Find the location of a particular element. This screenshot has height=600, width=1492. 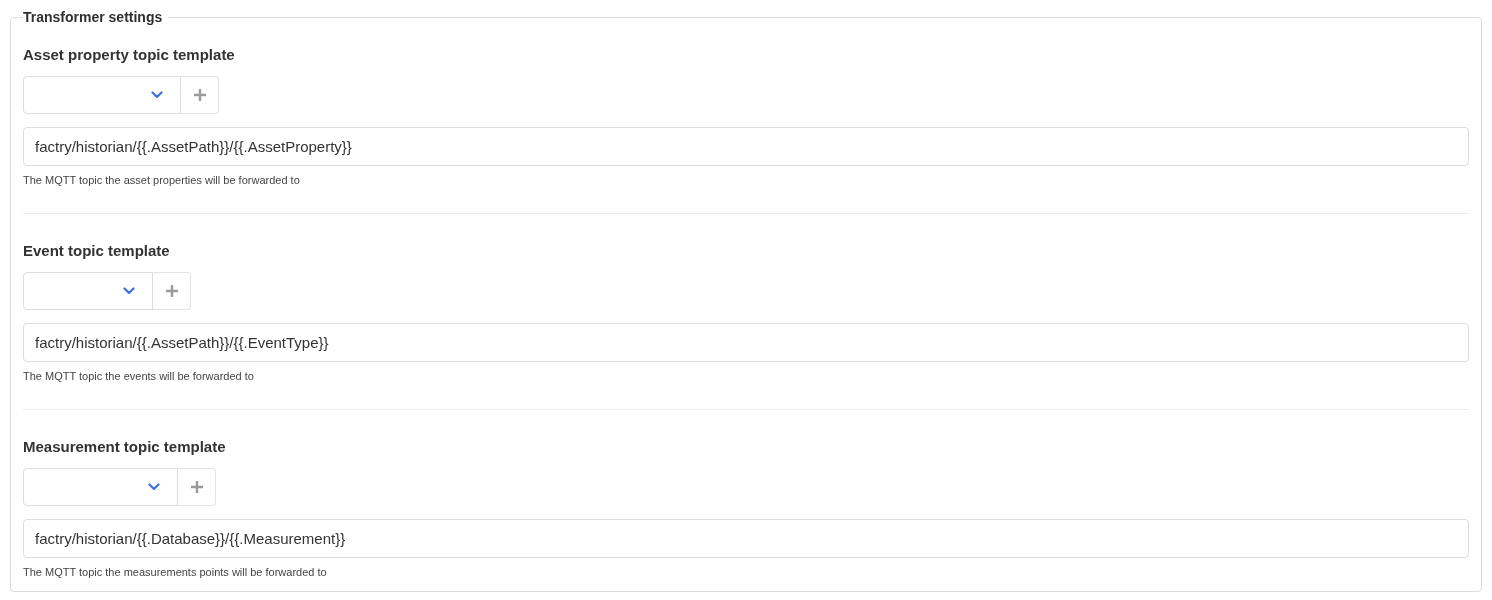

help-text: The MQTT topic the asset properties will be forwarded to is located at coordinates (161, 180).